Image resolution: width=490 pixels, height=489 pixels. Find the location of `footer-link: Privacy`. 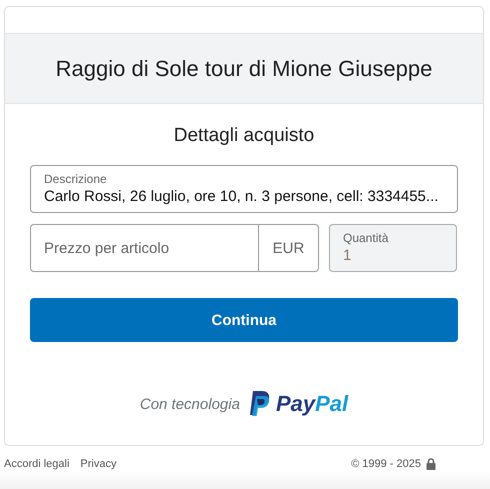

footer-link: Privacy is located at coordinates (98, 464).